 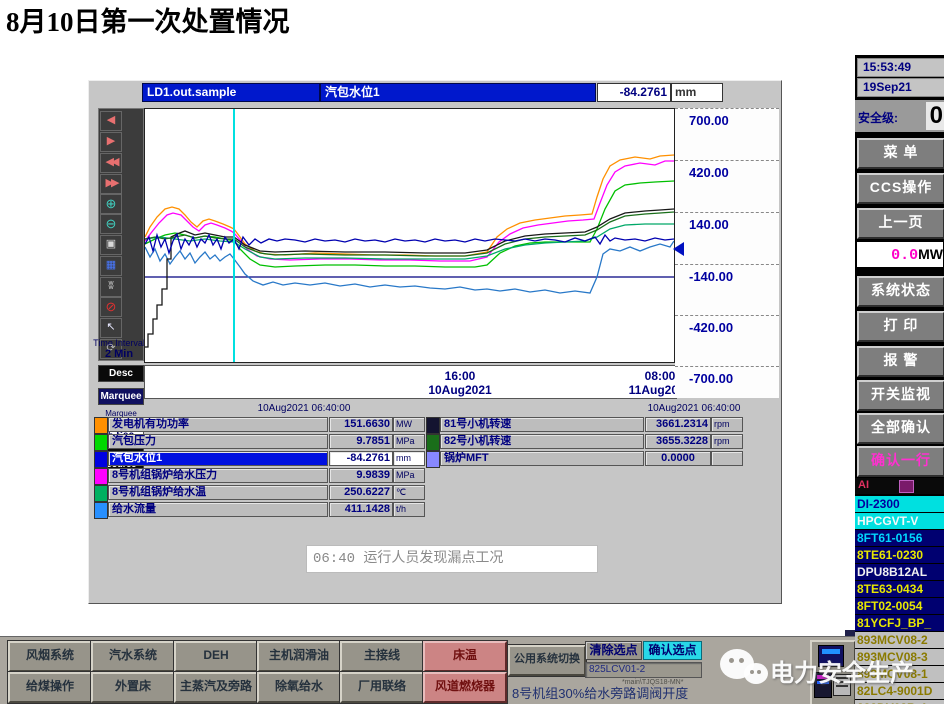 I want to click on table-view-icon: ▦, so click(x=111, y=266).